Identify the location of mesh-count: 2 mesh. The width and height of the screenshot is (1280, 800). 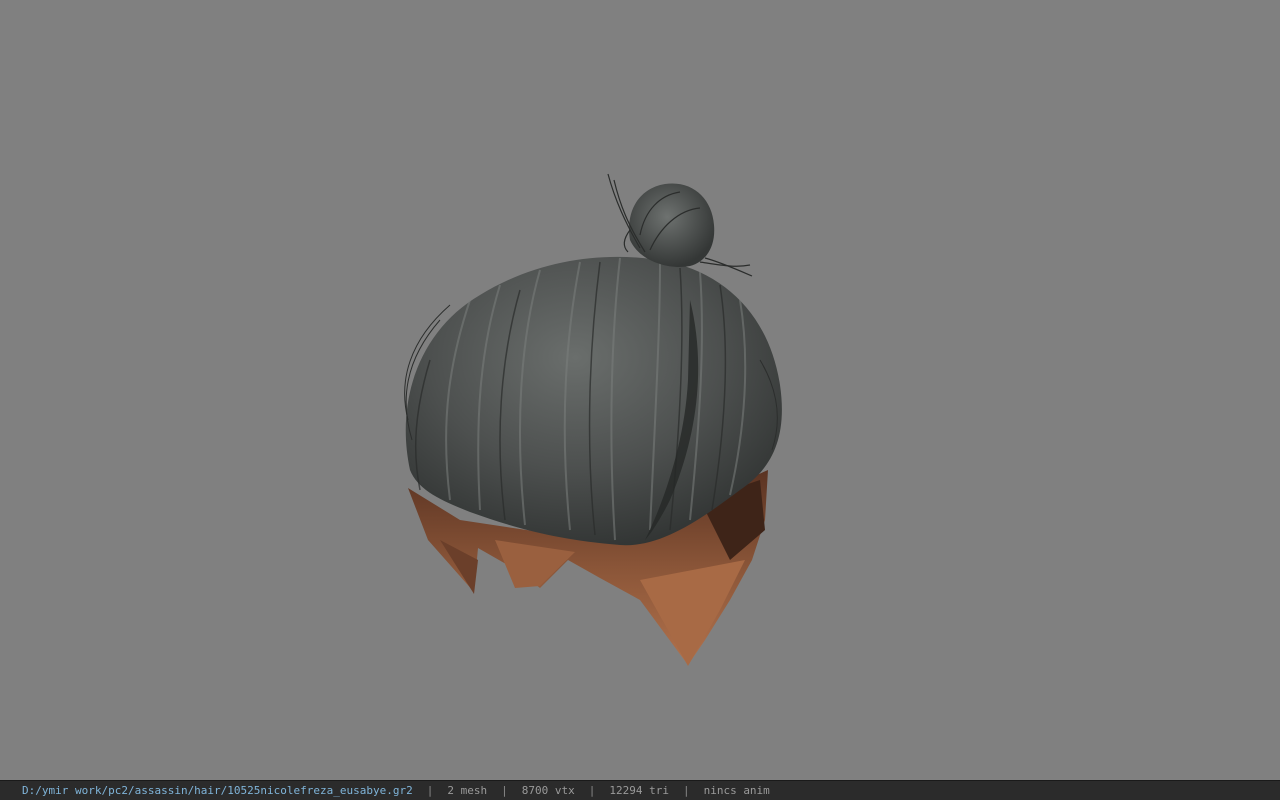
(467, 790).